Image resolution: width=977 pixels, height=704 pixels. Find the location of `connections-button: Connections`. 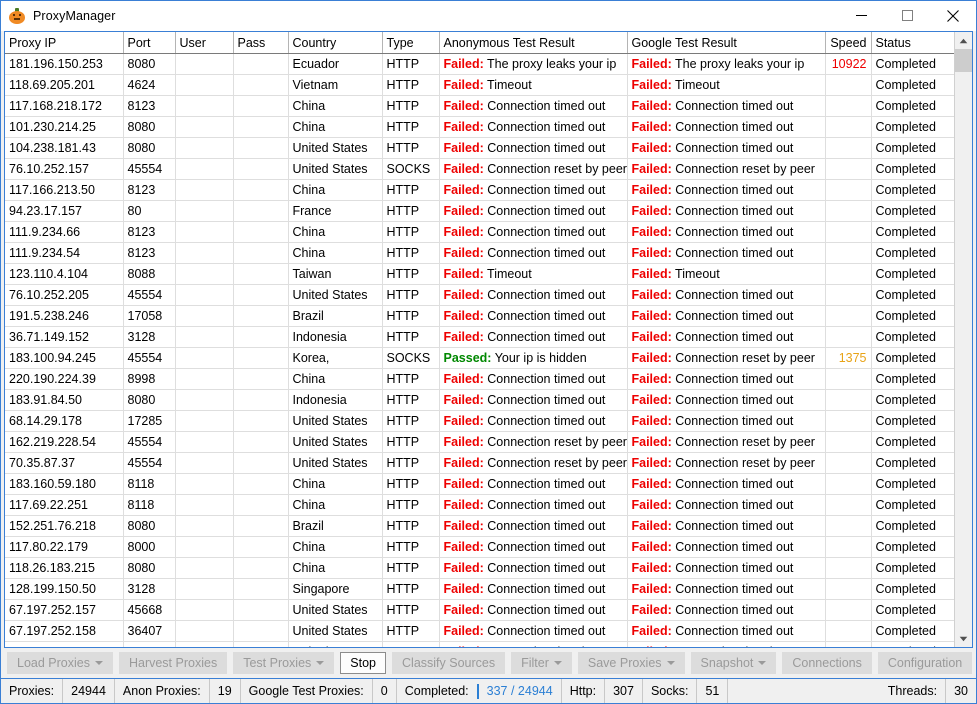

connections-button: Connections is located at coordinates (827, 663).